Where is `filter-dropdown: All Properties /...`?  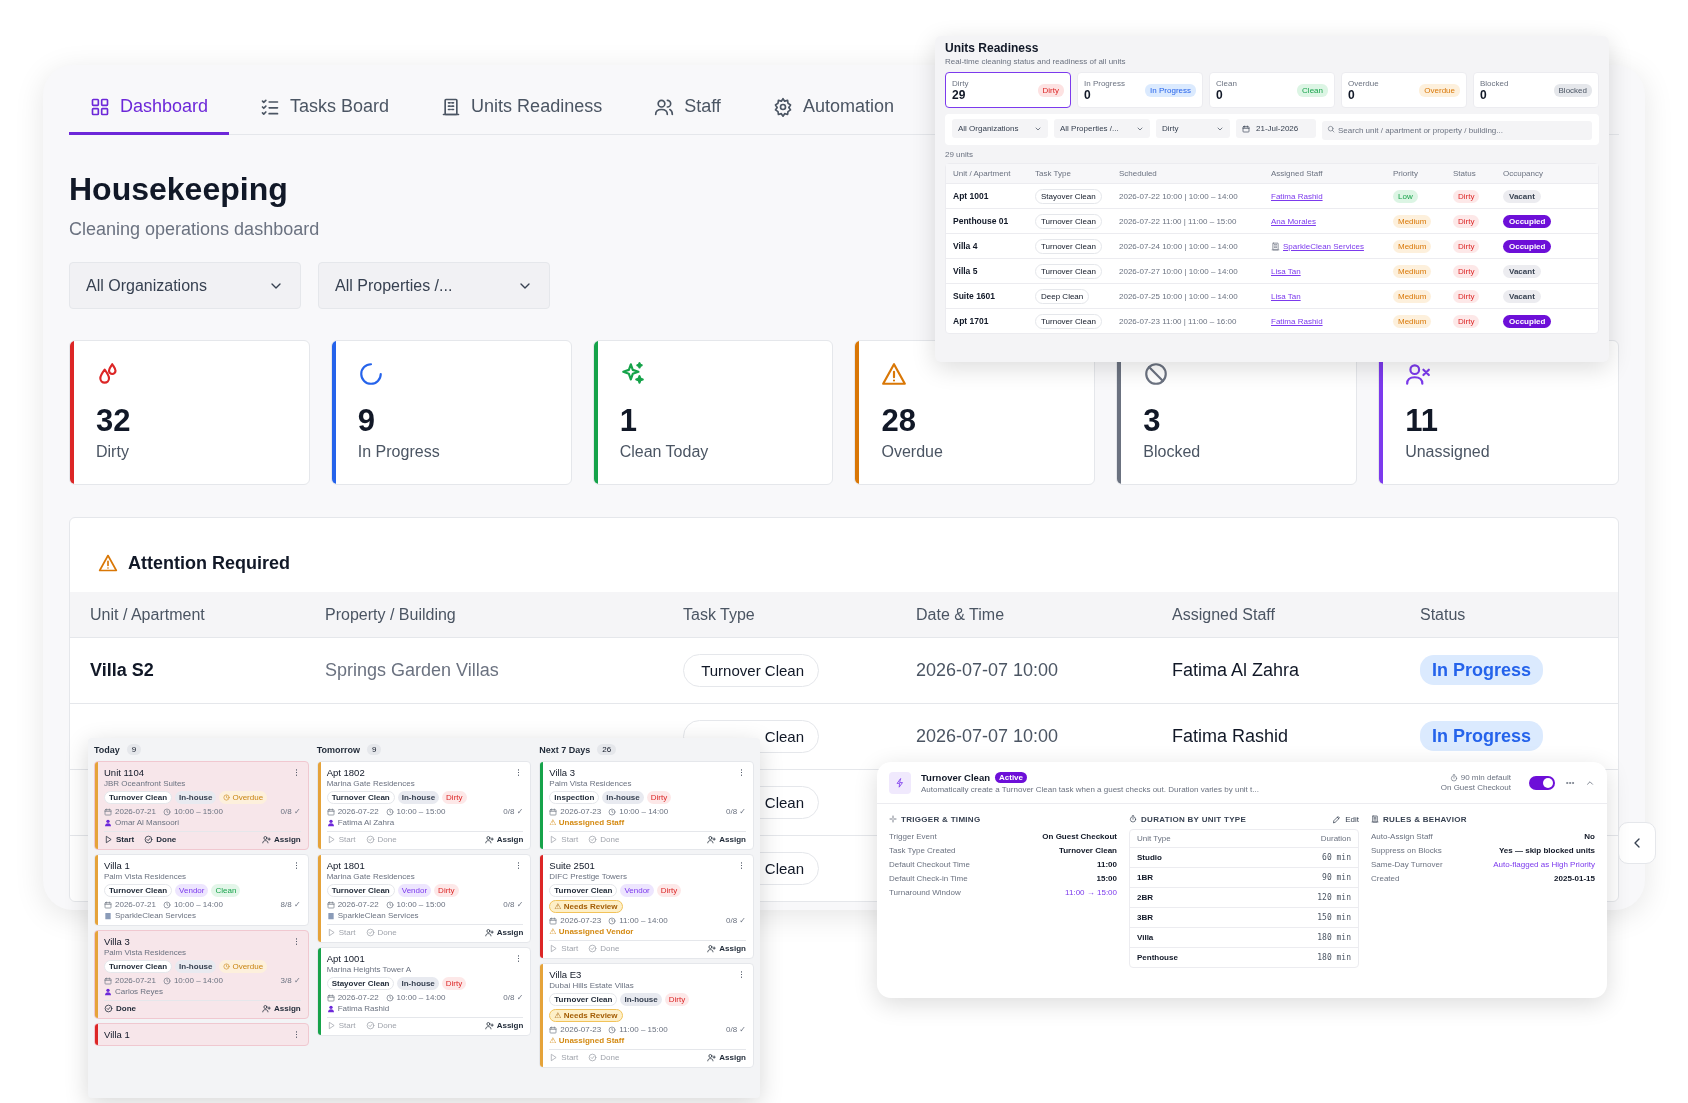 filter-dropdown: All Properties /... is located at coordinates (434, 285).